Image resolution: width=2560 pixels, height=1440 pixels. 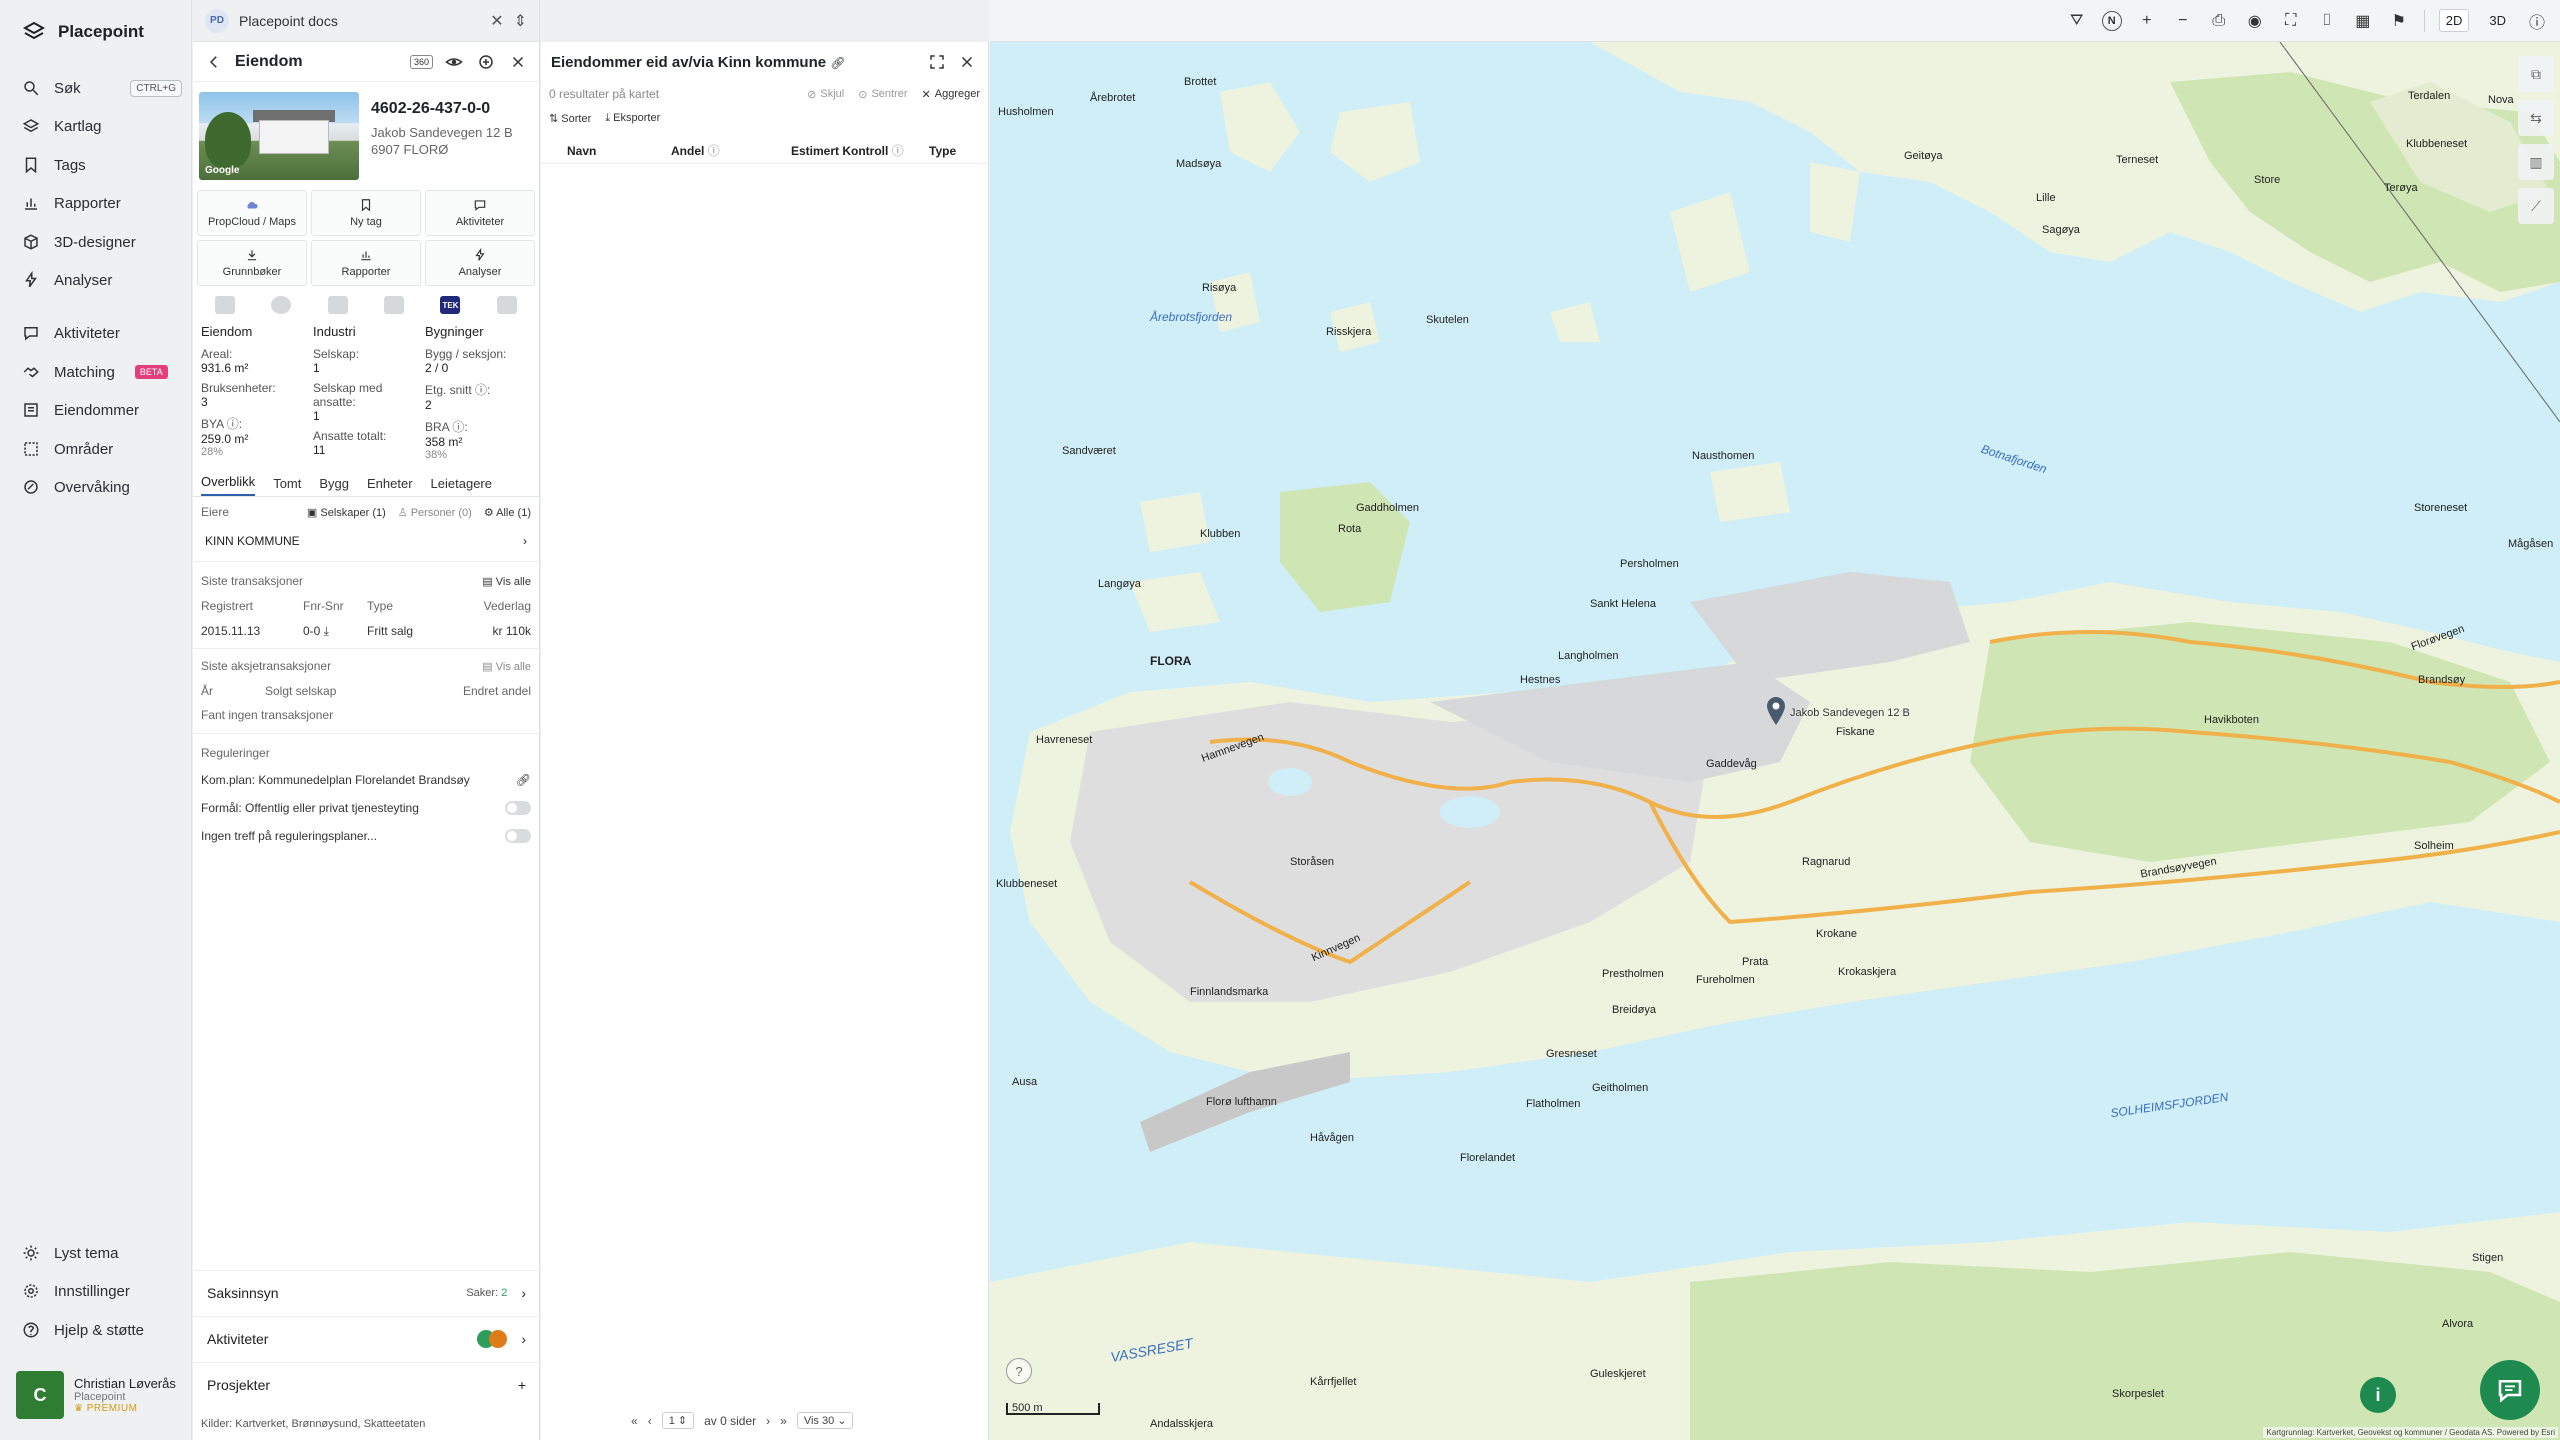 I want to click on info-icon: ⓘ, so click(x=2537, y=21).